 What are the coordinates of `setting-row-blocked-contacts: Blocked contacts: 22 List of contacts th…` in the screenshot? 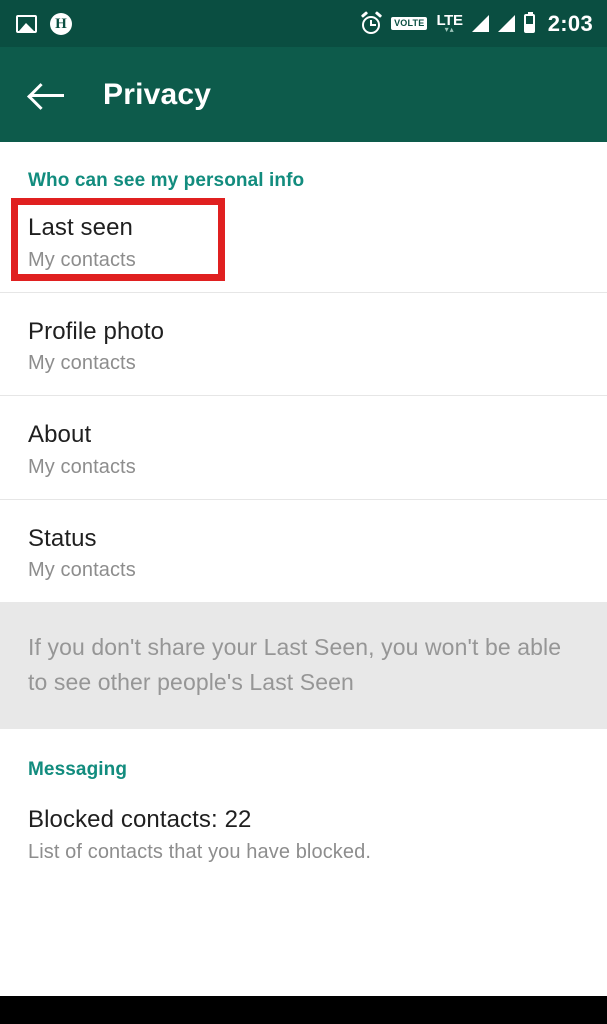 It's located at (303, 832).